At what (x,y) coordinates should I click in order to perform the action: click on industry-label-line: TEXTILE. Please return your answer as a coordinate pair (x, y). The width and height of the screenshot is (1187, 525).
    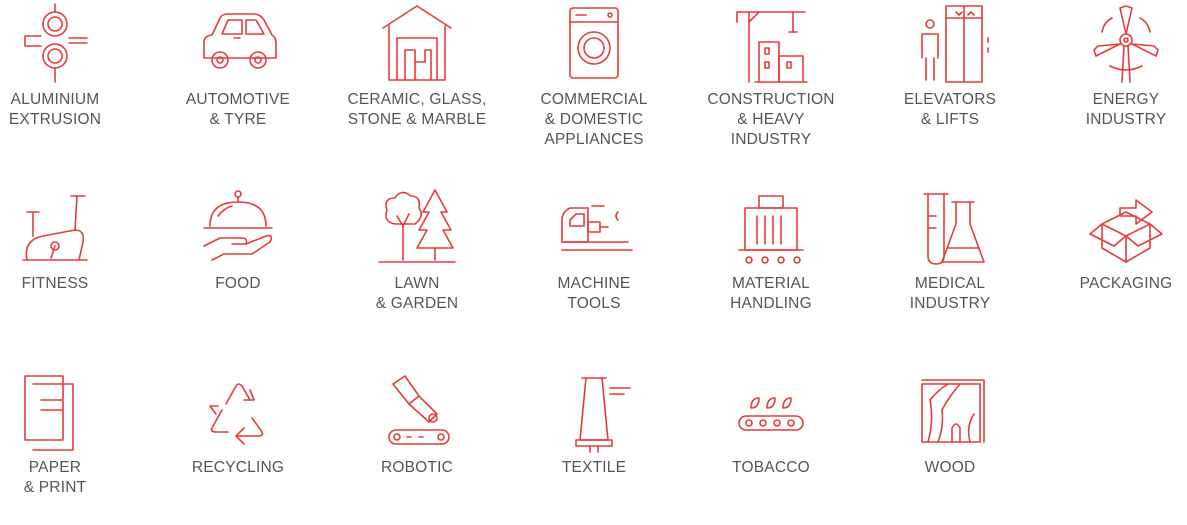
    Looking at the image, I should click on (594, 467).